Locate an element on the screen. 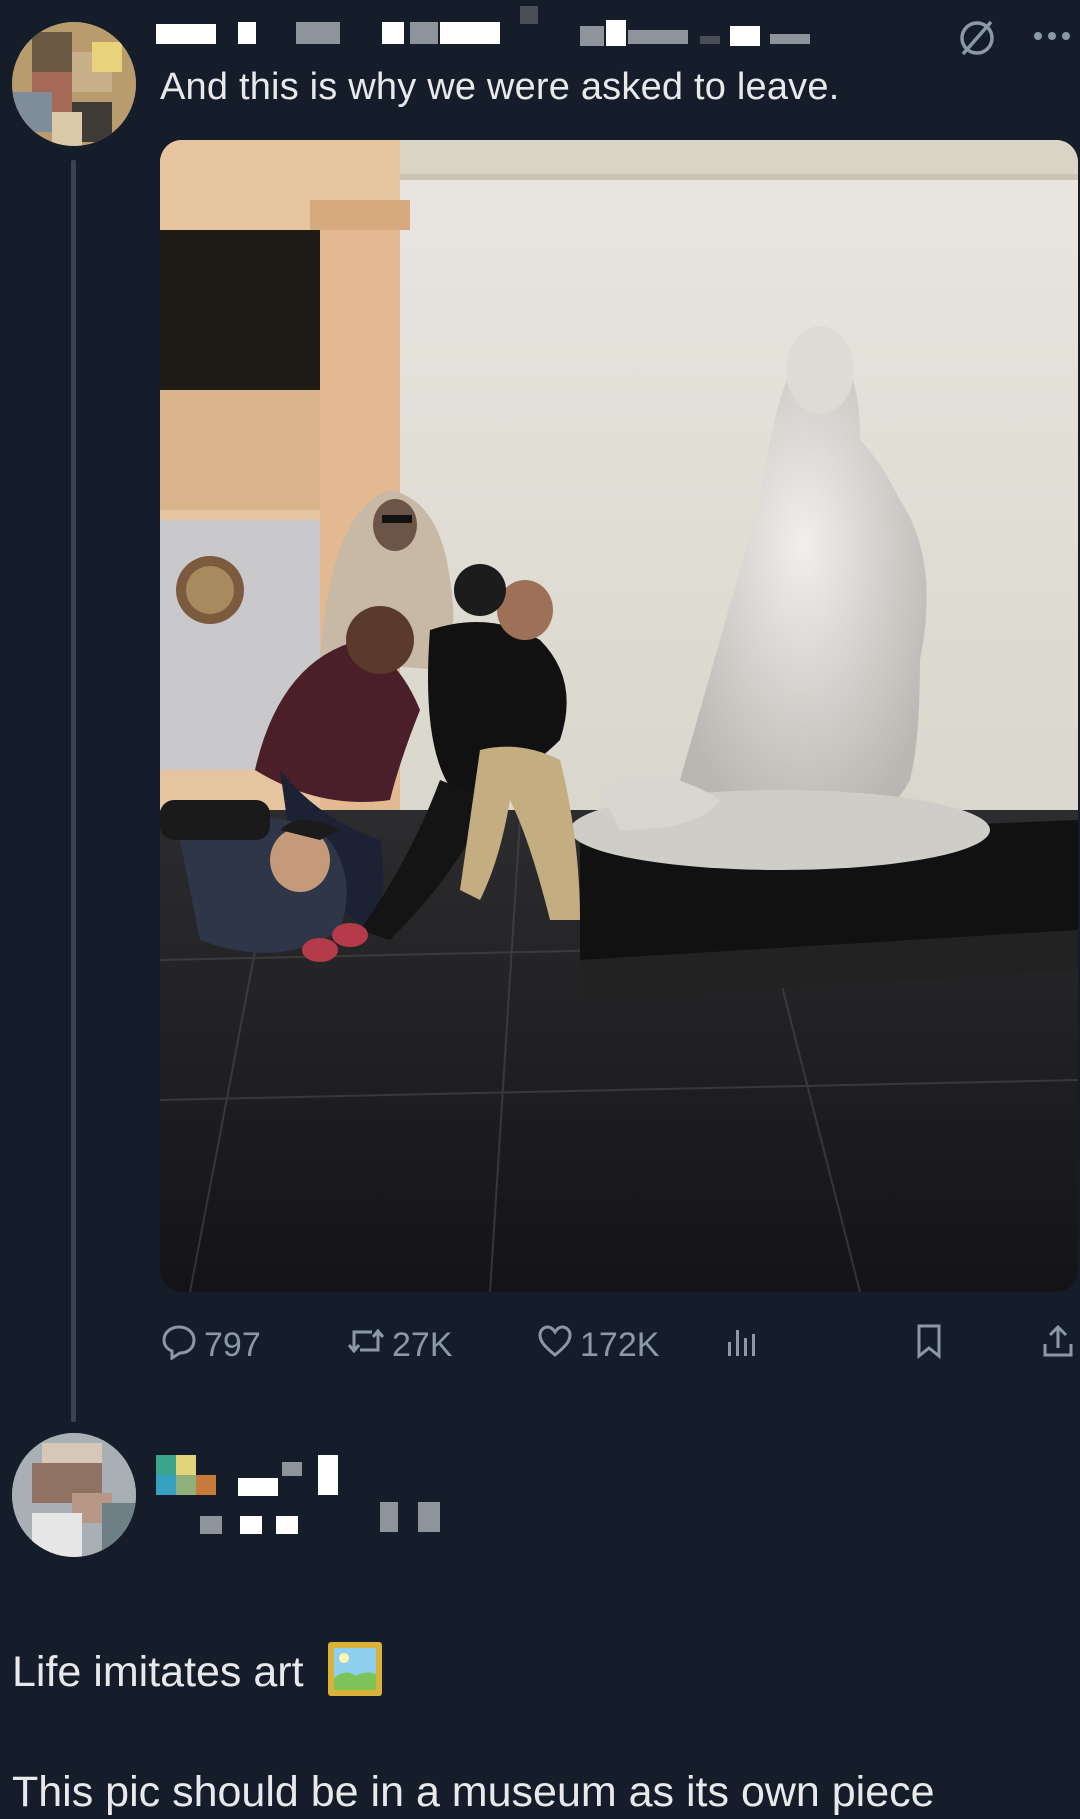 The image size is (1080, 1819). like-count: 172K is located at coordinates (620, 1345).